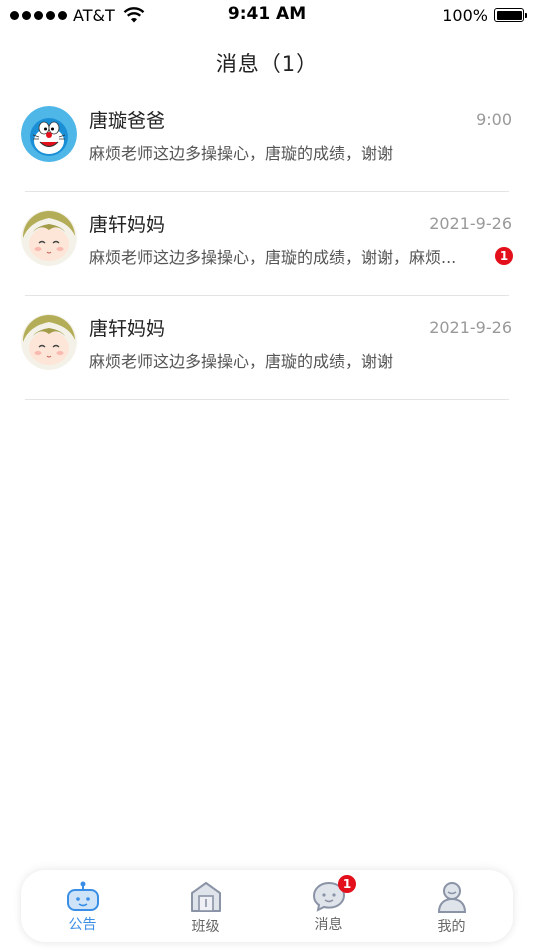  I want to click on message-item: 唐璇爸爸 9:00 麻烦老师这边多操操心，唐璇的成绩，谢谢, so click(267, 140).